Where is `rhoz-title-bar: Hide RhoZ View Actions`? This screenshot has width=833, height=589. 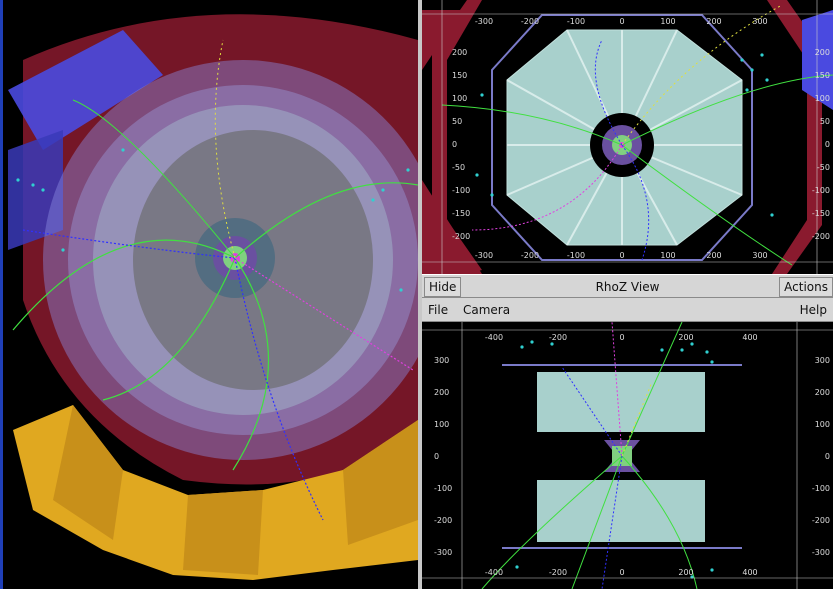 rhoz-title-bar: Hide RhoZ View Actions is located at coordinates (627, 286).